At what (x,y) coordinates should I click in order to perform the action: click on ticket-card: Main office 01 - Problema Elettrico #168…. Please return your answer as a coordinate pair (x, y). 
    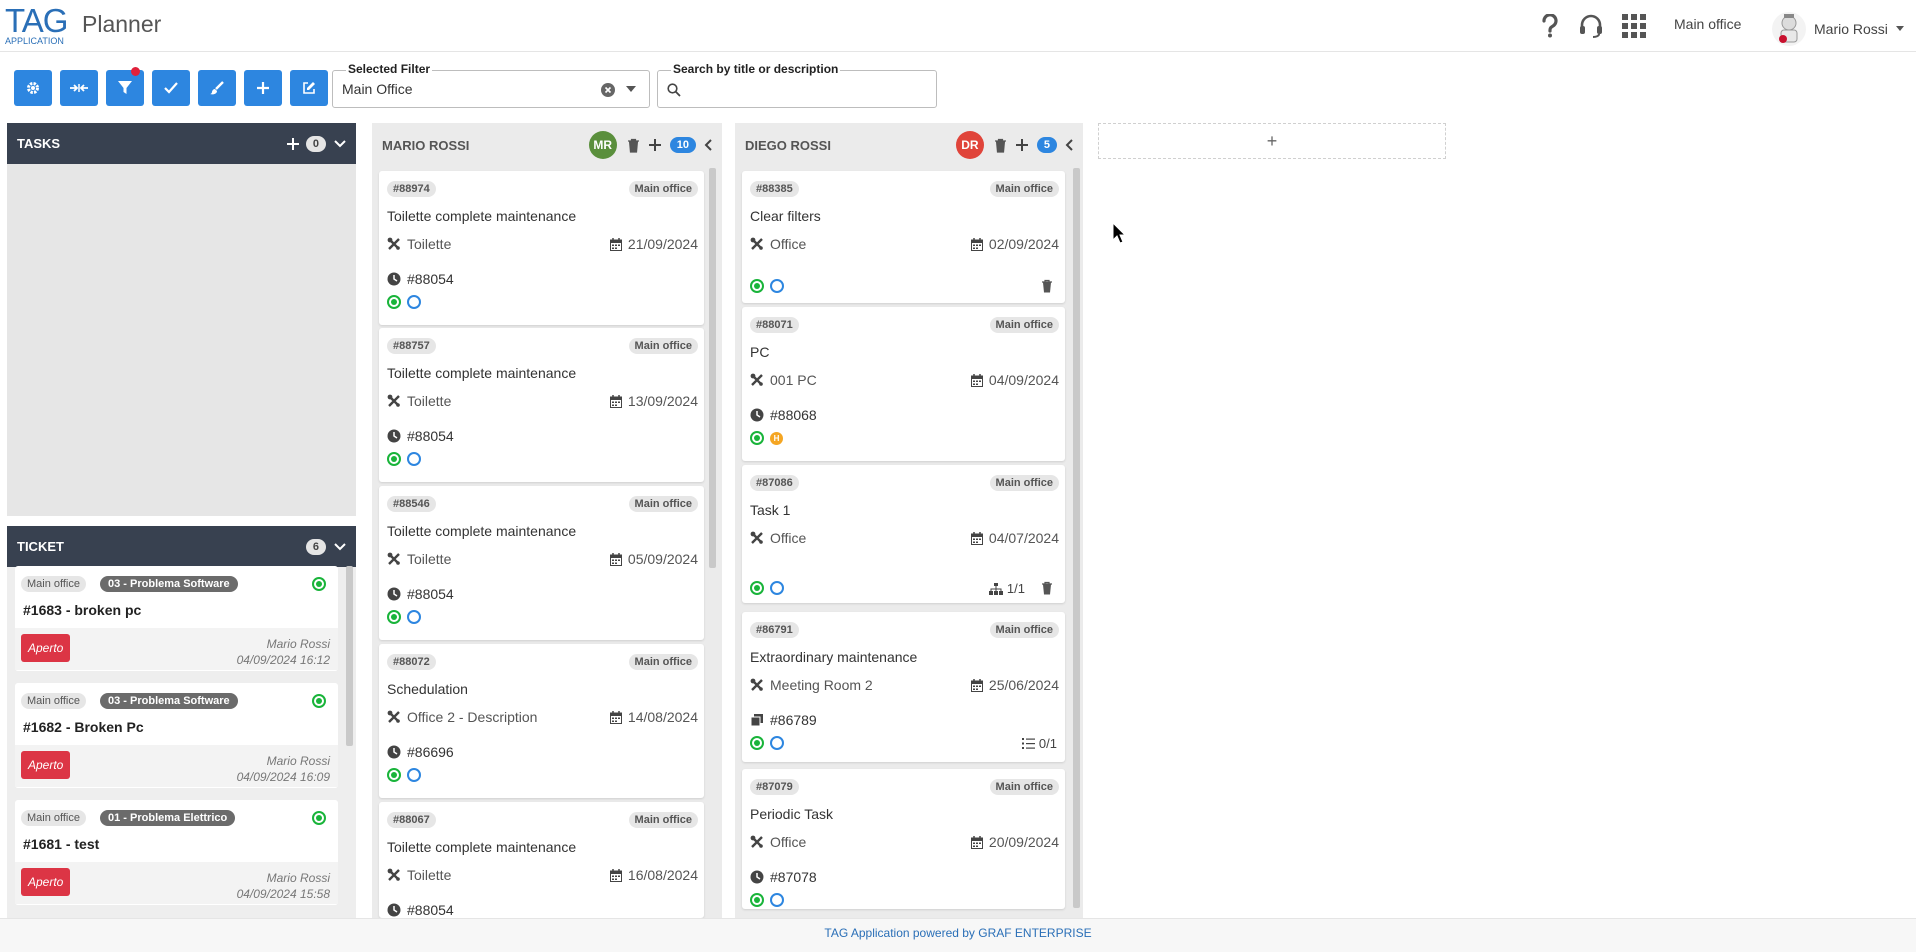
    Looking at the image, I should click on (176, 852).